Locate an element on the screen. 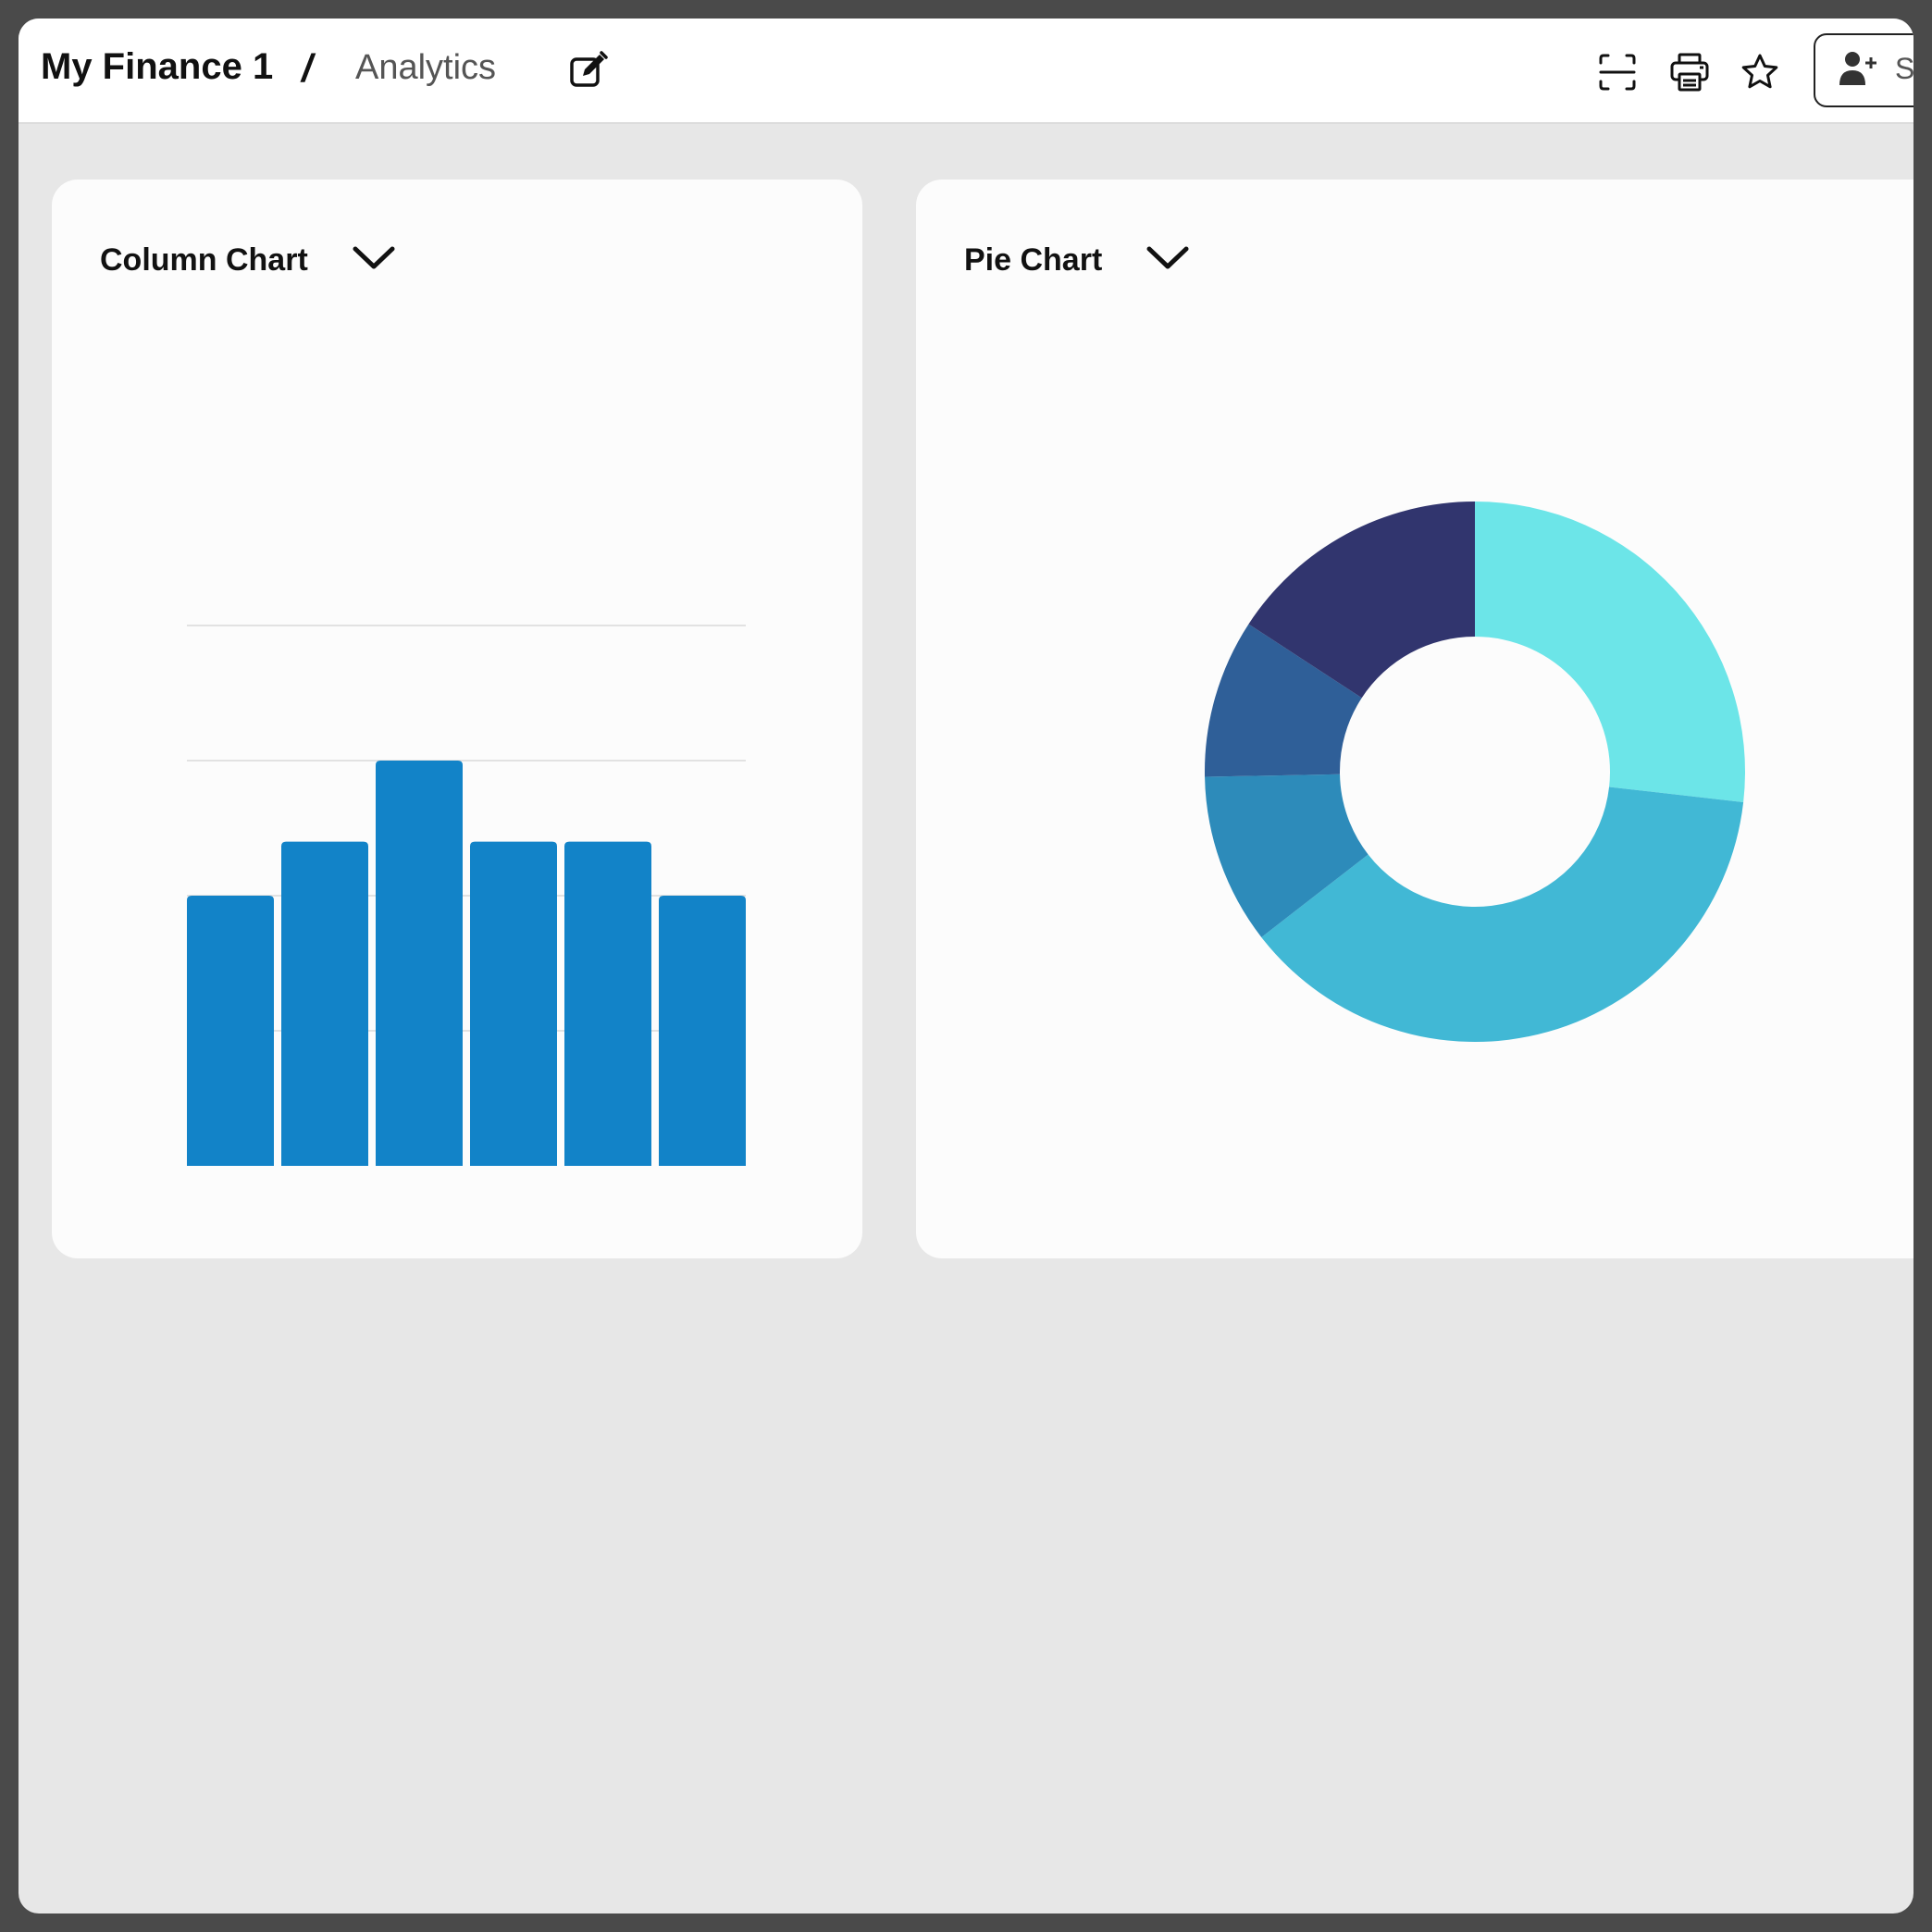 This screenshot has width=1932, height=1932. user-plus-icon is located at coordinates (1858, 71).